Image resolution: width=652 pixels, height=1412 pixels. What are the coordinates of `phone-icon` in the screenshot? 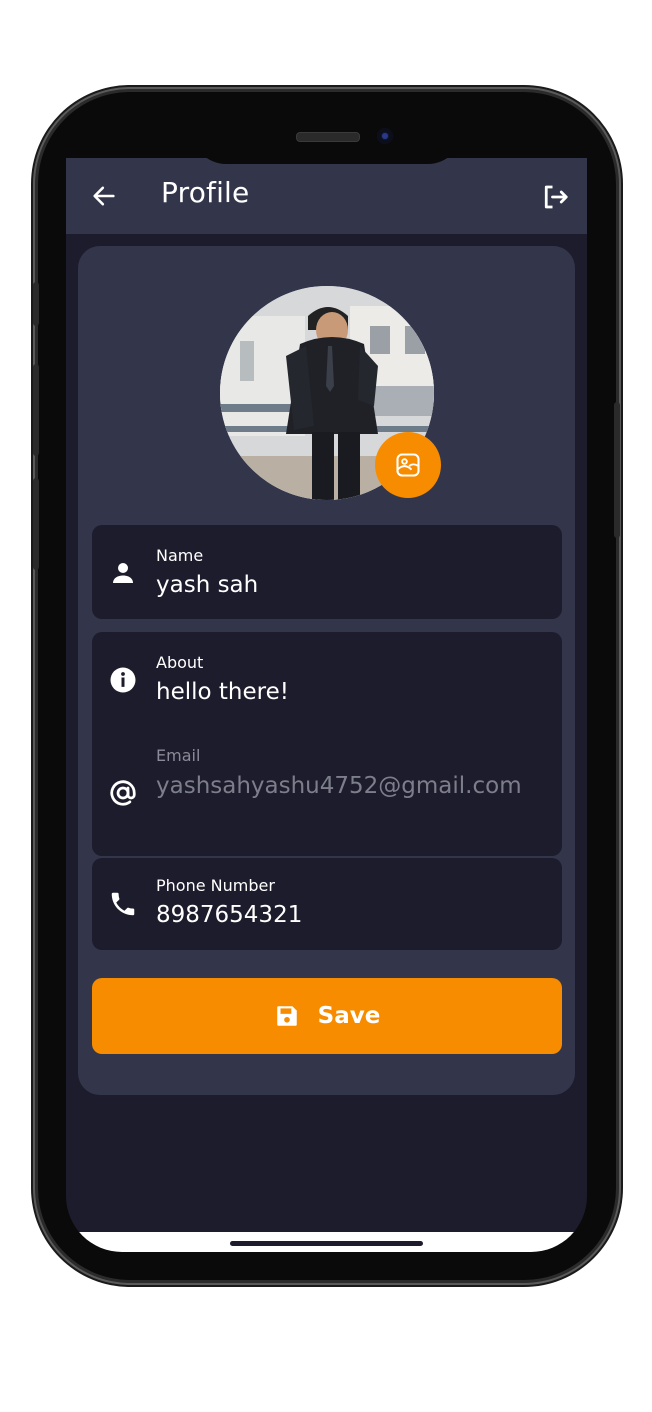 It's located at (123, 904).